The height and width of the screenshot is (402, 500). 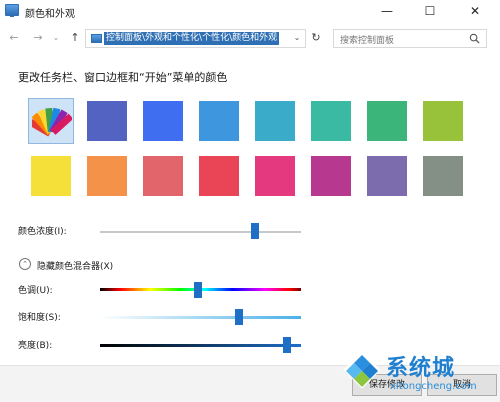 I want to click on address-bar: 控制面板\外观和个性化\个性化\颜色和外观, so click(x=195, y=38).